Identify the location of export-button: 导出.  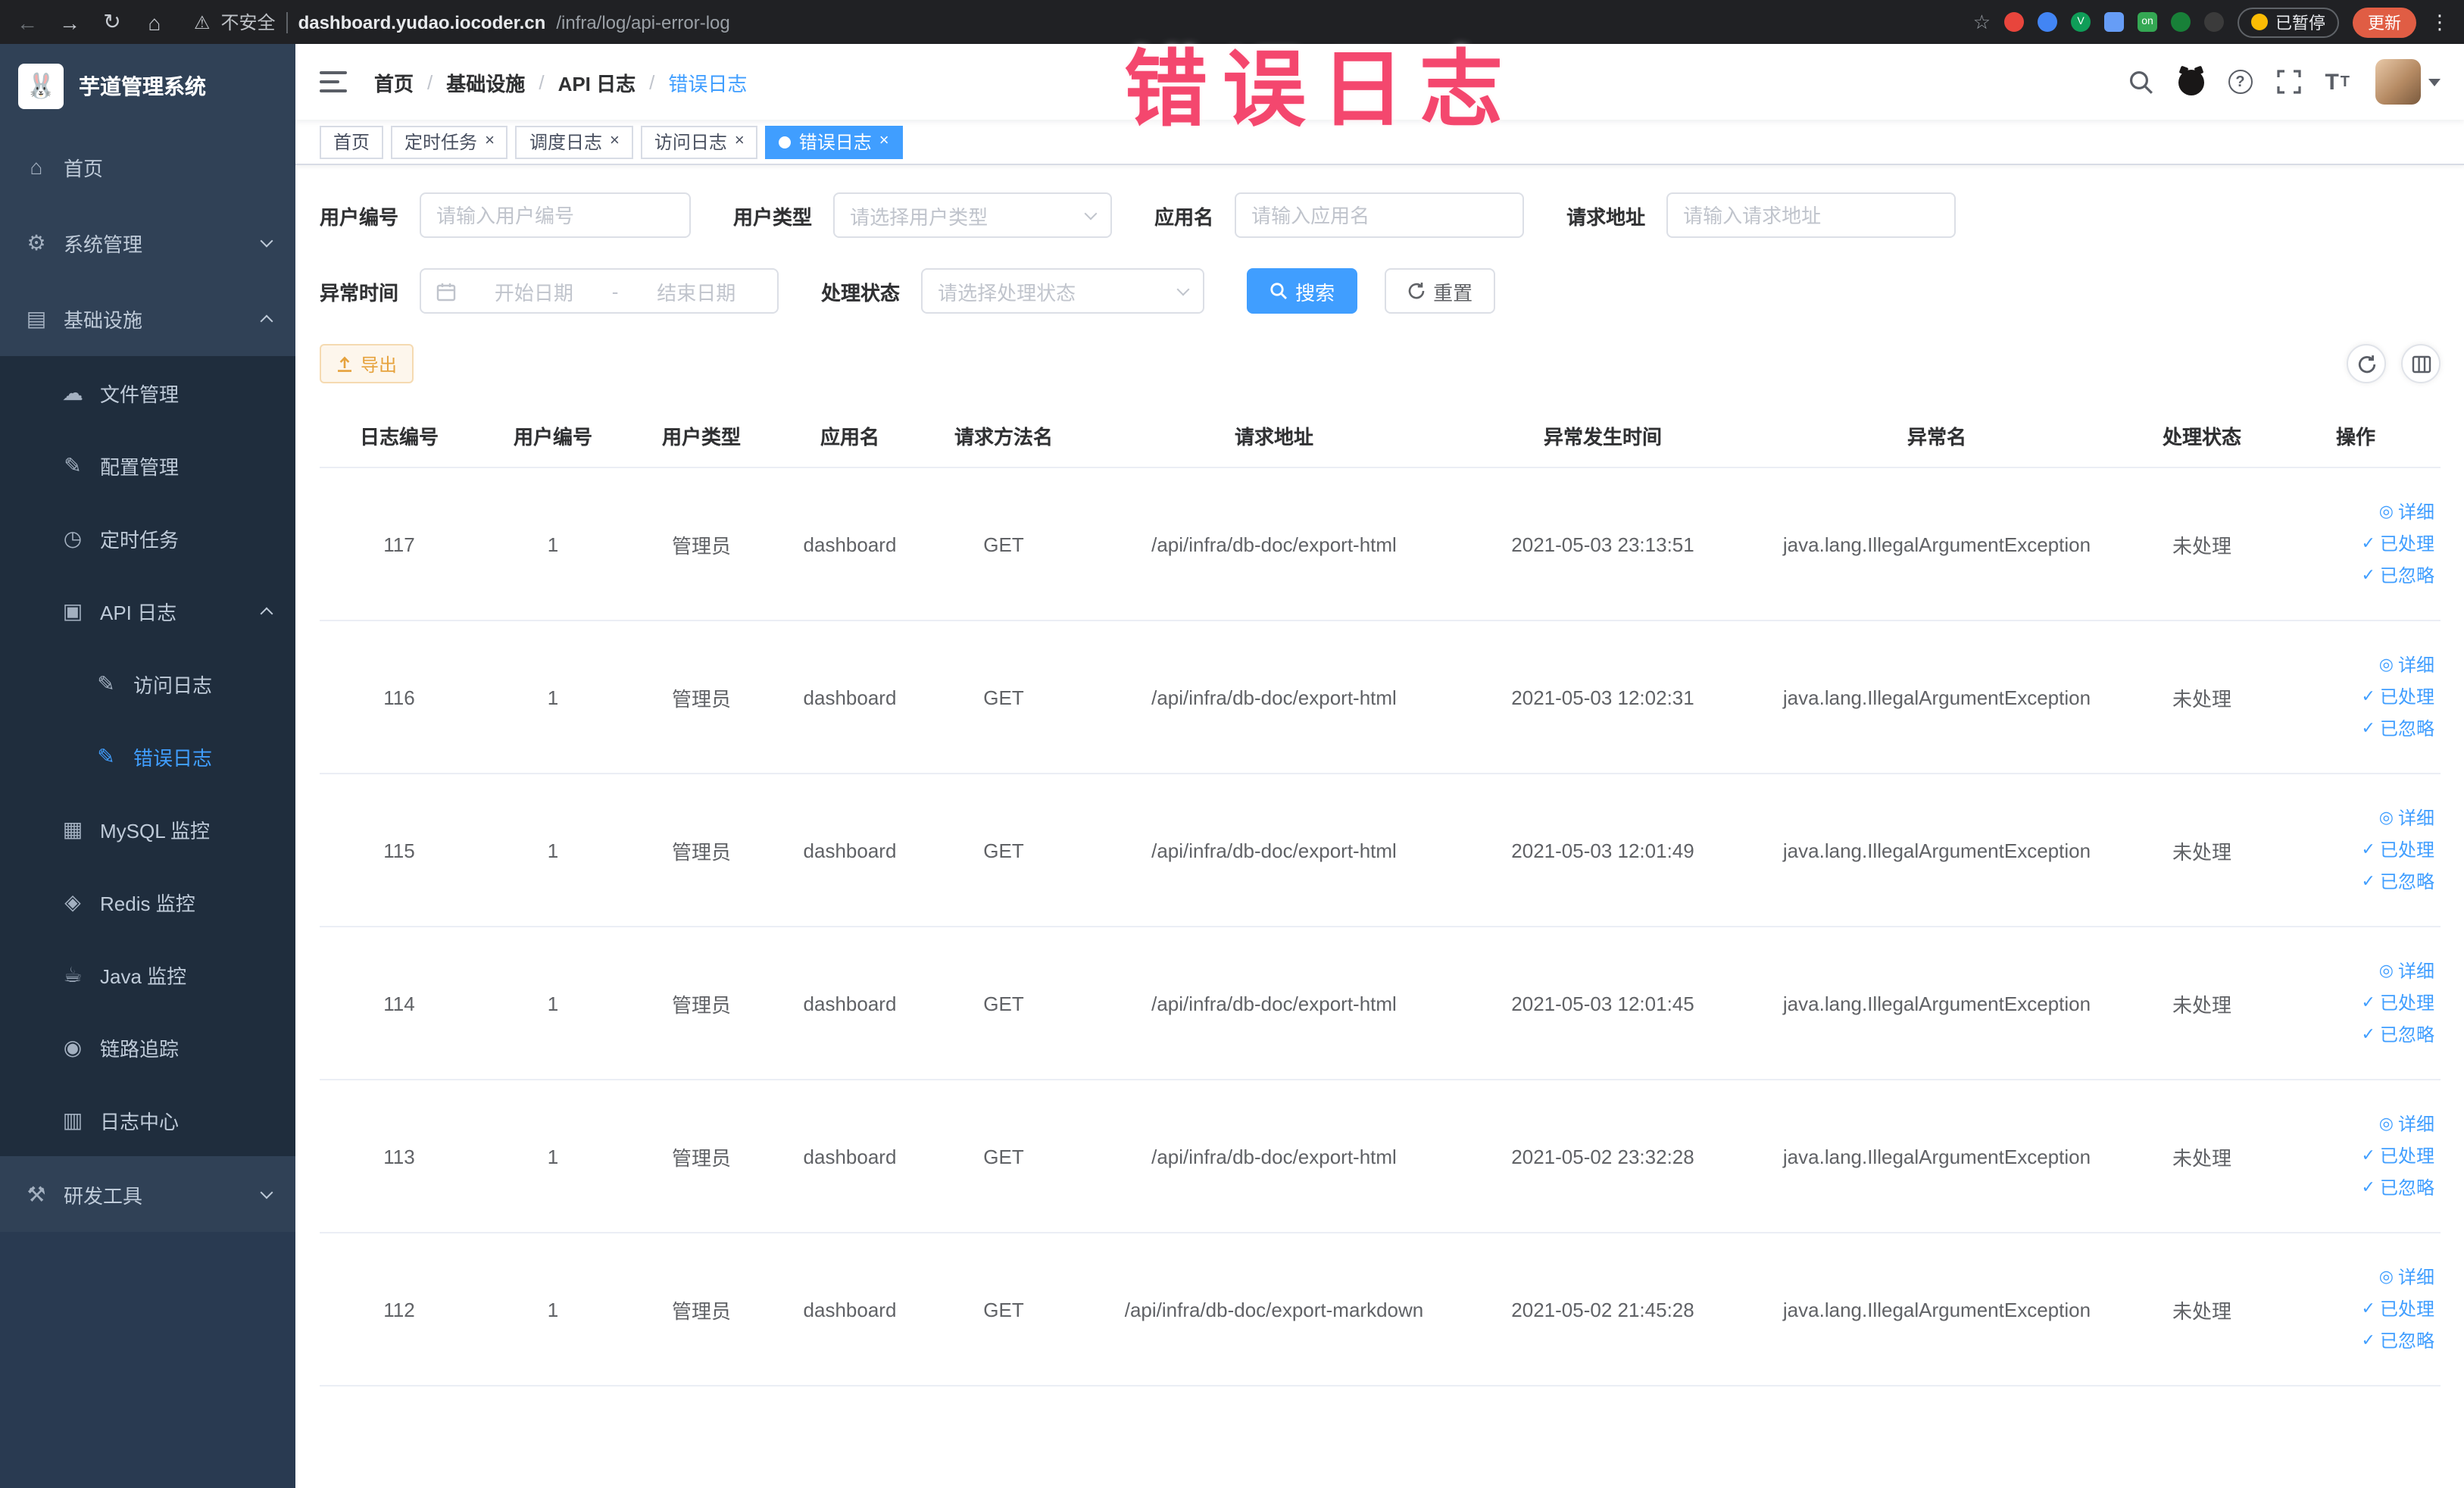
(367, 363).